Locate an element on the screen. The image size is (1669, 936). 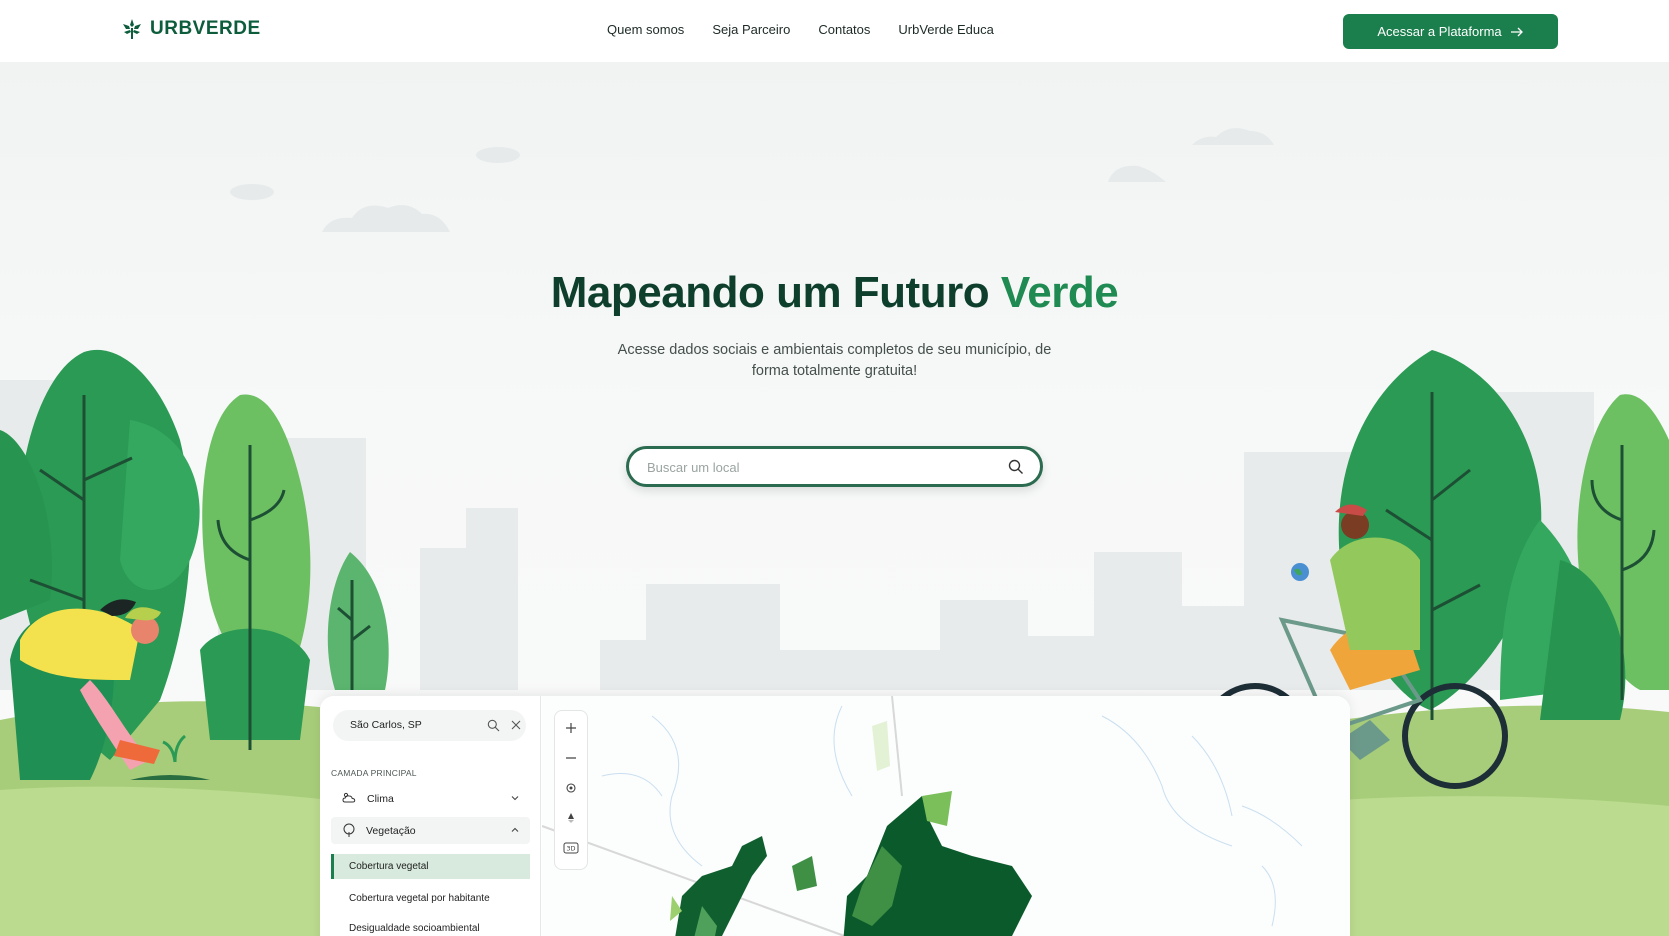
3d-label: 3D is located at coordinates (570, 849).